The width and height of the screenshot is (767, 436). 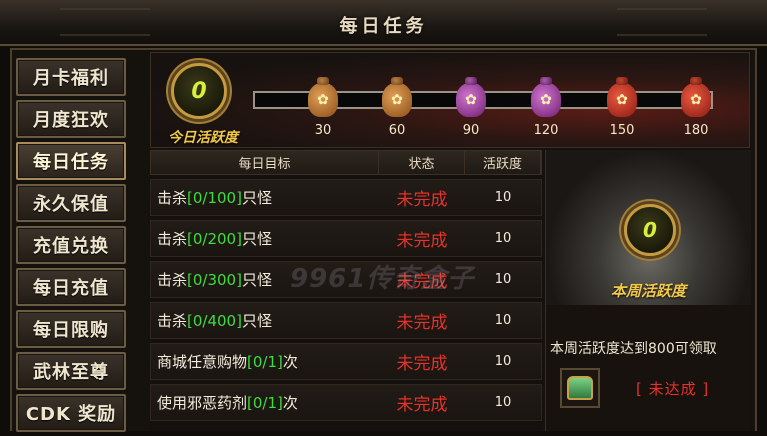 I want to click on sidebar-item-daily-limited: 每日限购, so click(x=71, y=329).